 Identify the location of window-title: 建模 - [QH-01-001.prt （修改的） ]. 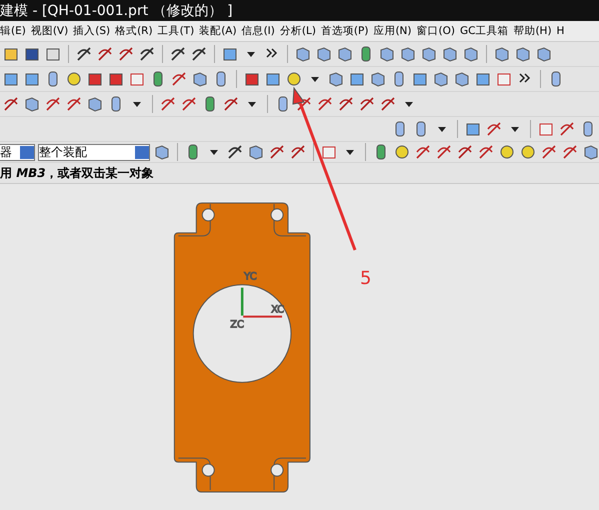
(116, 11).